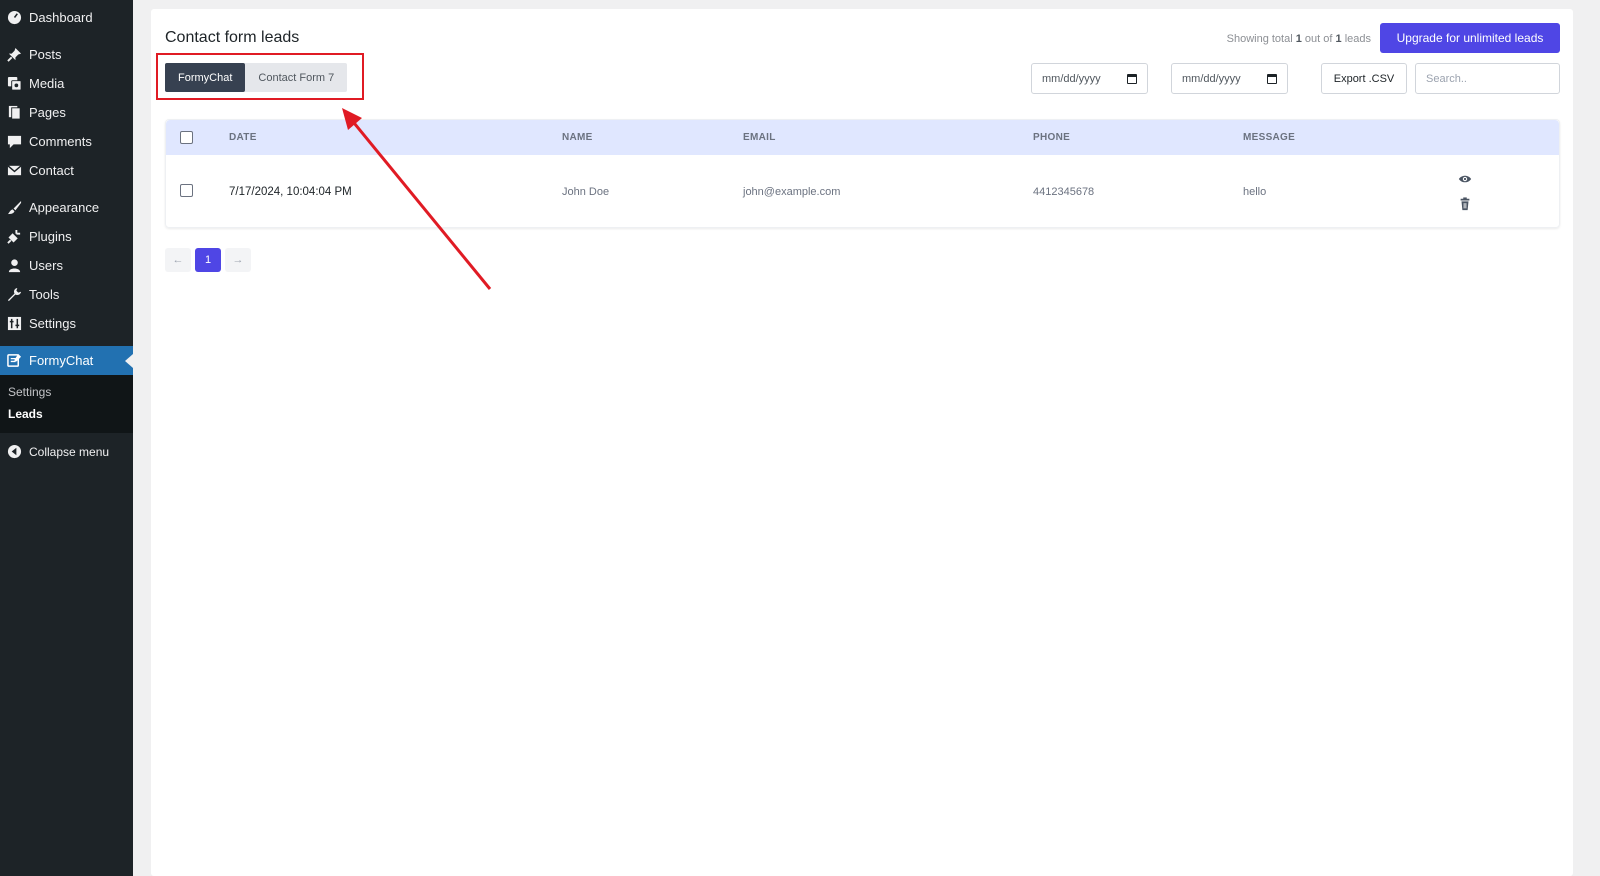 Image resolution: width=1600 pixels, height=876 pixels. I want to click on media-icon, so click(14, 84).